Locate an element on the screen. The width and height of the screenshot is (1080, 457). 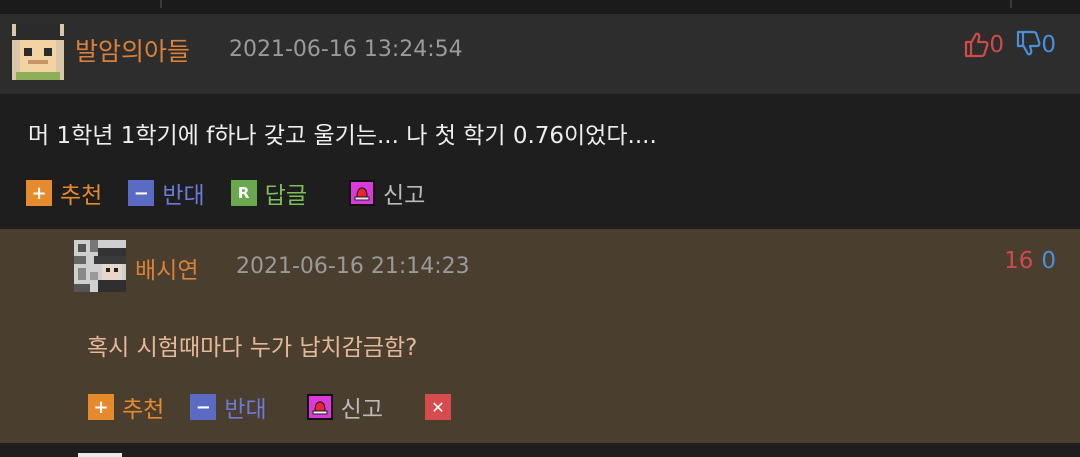
thumbs-up-icon is located at coordinates (976, 44).